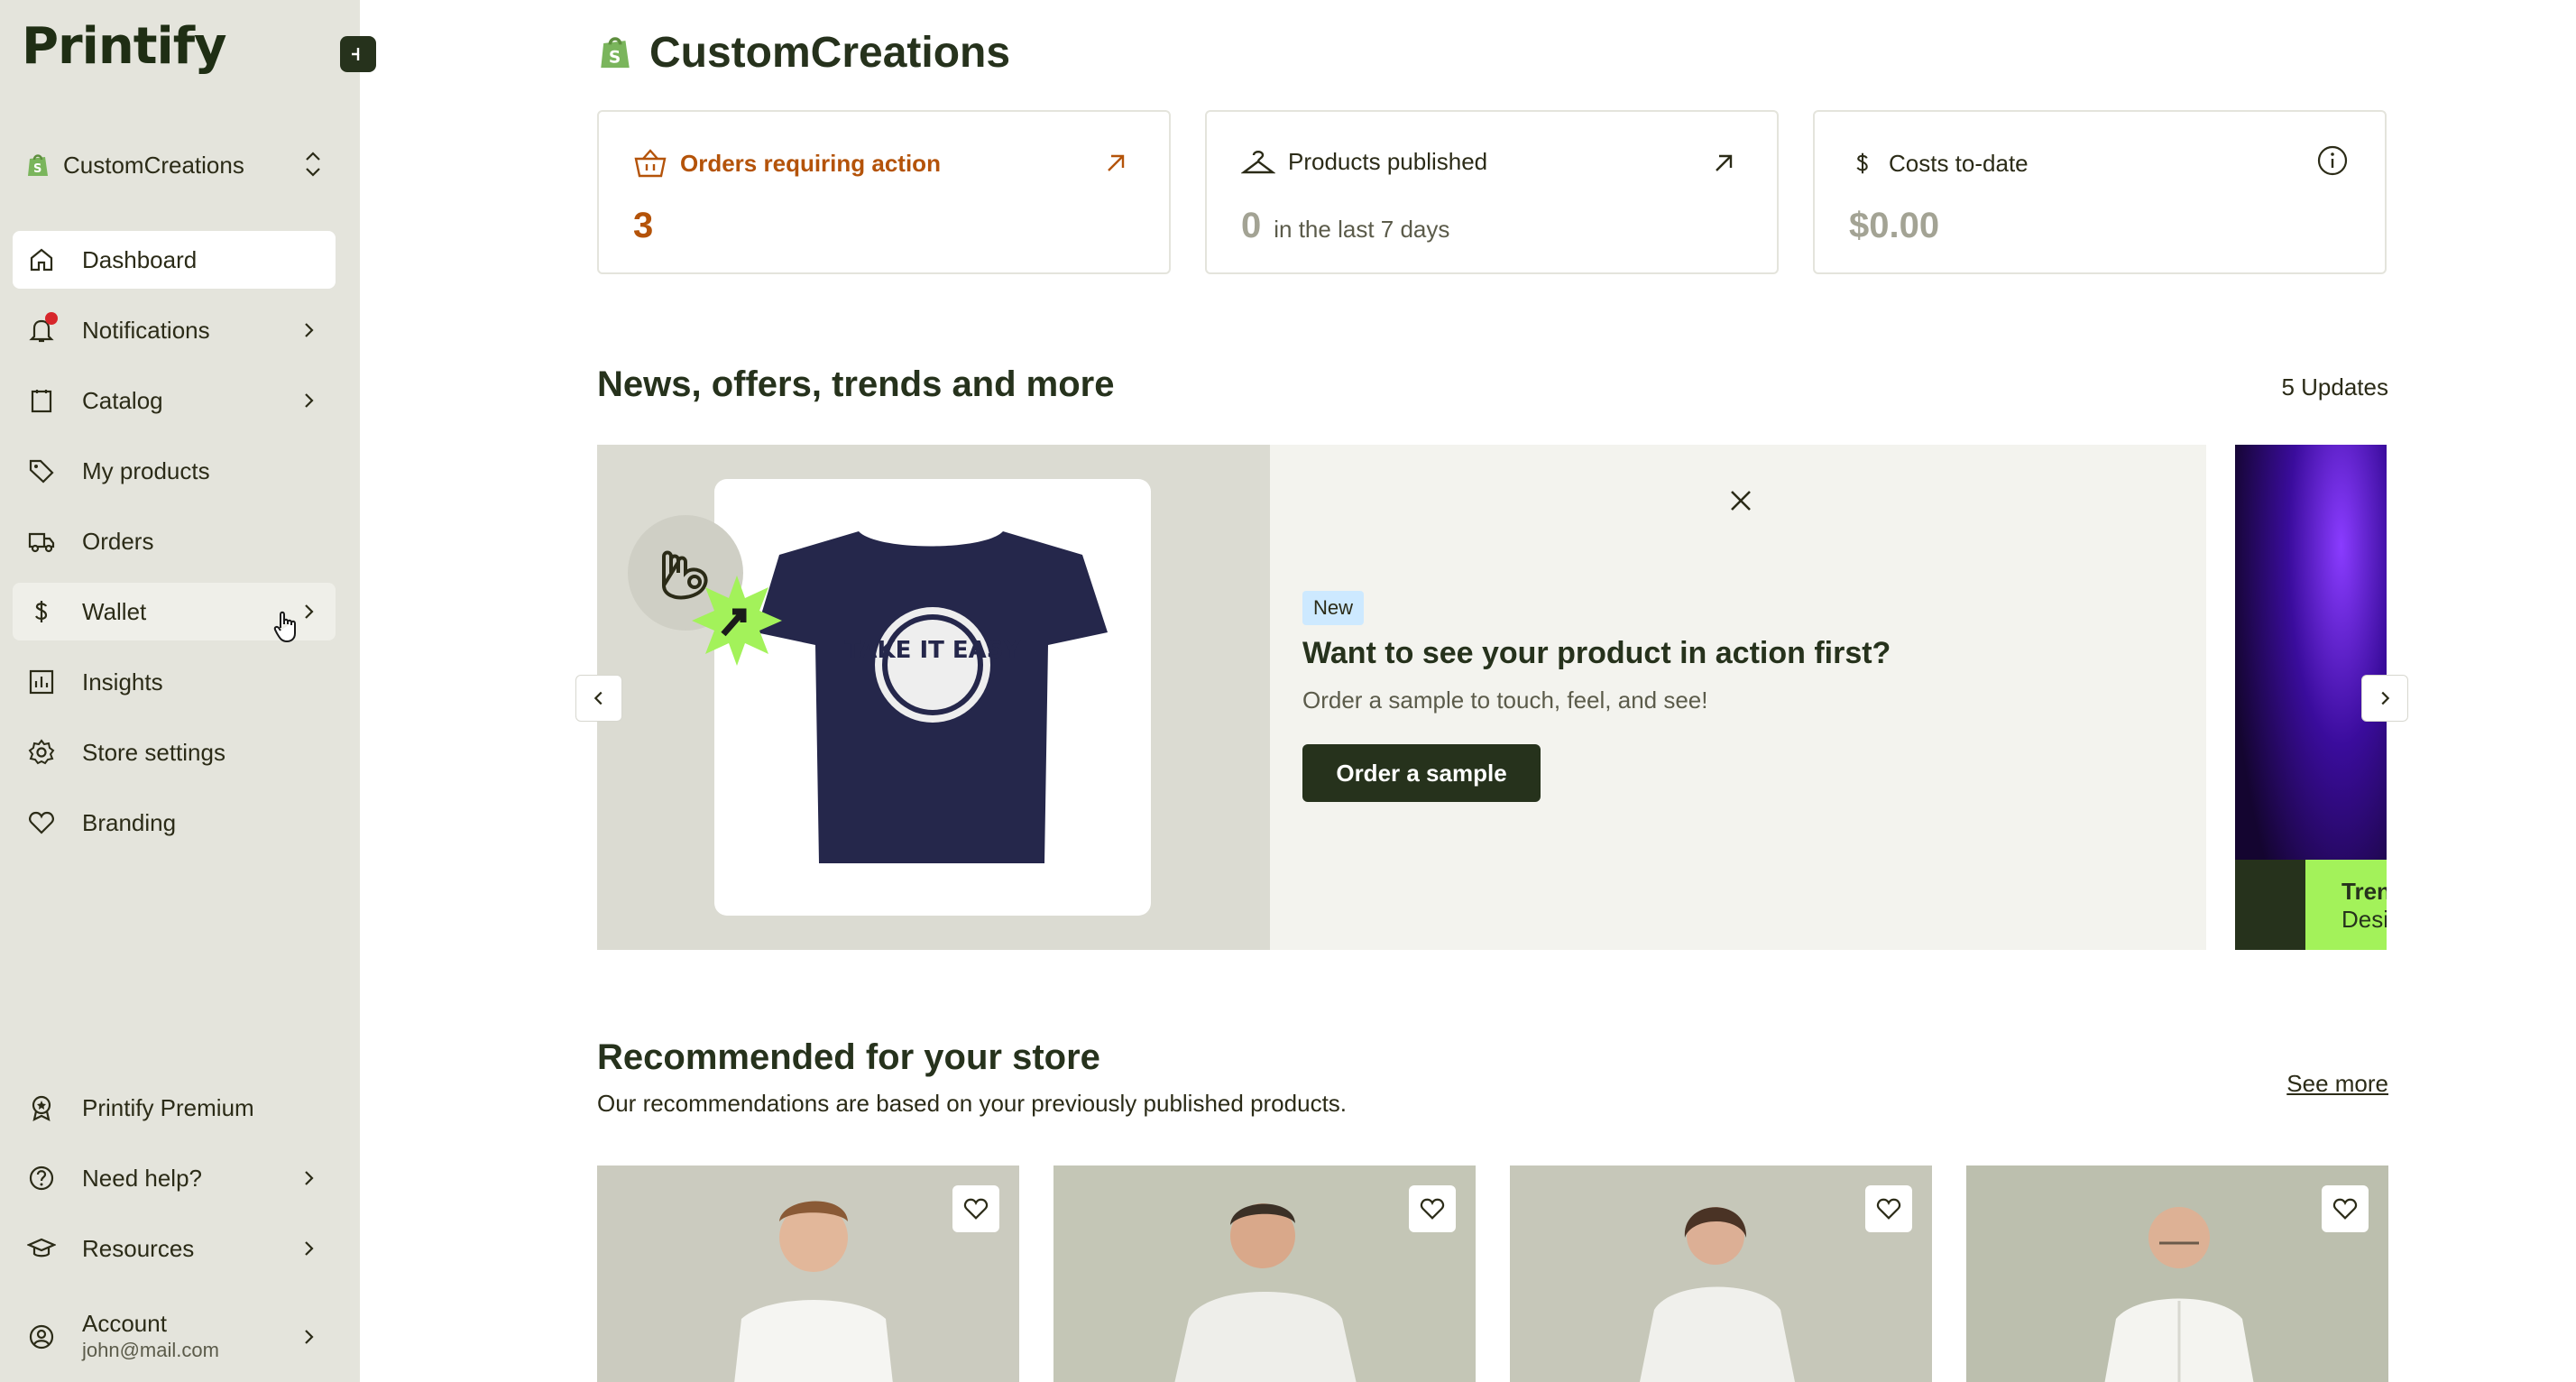 The image size is (2576, 1382). Describe the element at coordinates (2100, 192) in the screenshot. I see `costs-to-date-card: Costs to-date $0.00` at that location.